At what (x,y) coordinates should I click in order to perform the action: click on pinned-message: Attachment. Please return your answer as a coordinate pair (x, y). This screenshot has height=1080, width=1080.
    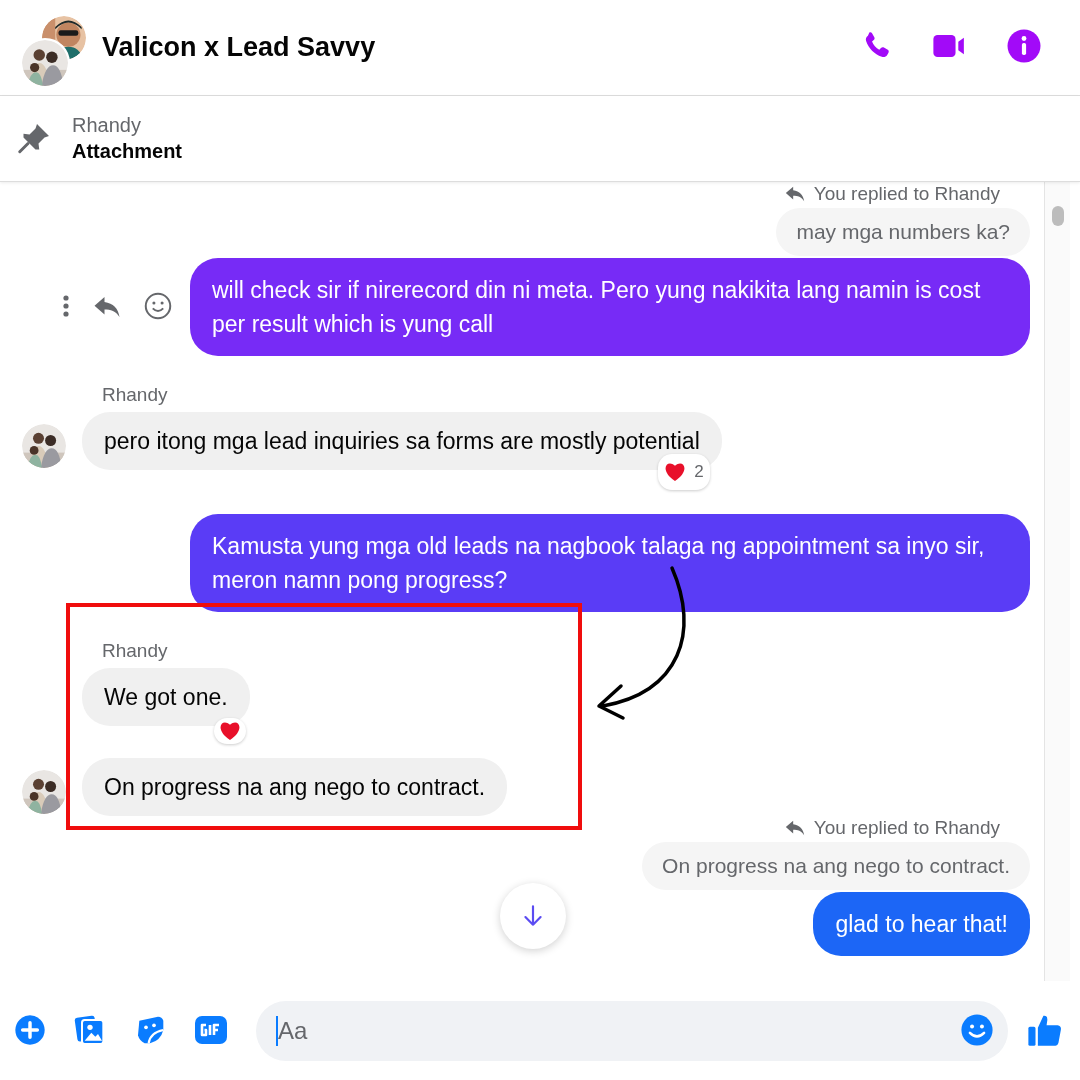
    Looking at the image, I should click on (127, 151).